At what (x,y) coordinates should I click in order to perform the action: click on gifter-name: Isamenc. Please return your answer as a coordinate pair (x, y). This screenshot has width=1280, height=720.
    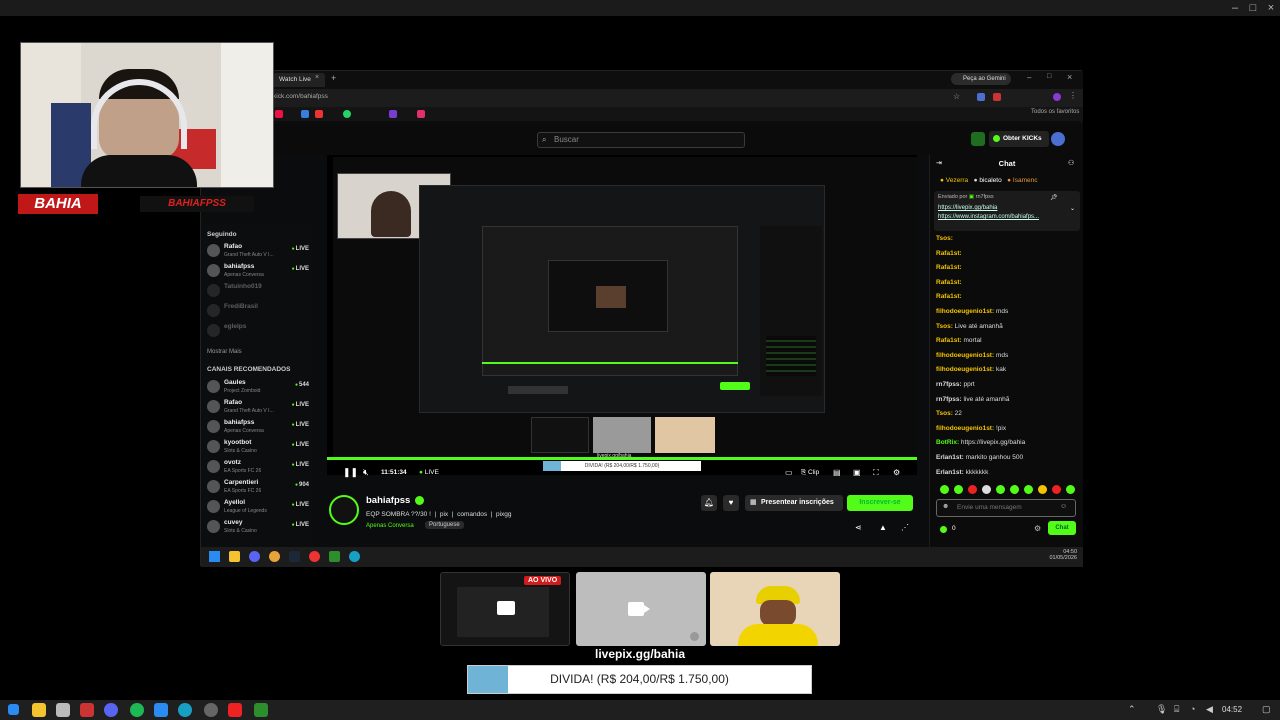
    Looking at the image, I should click on (1025, 180).